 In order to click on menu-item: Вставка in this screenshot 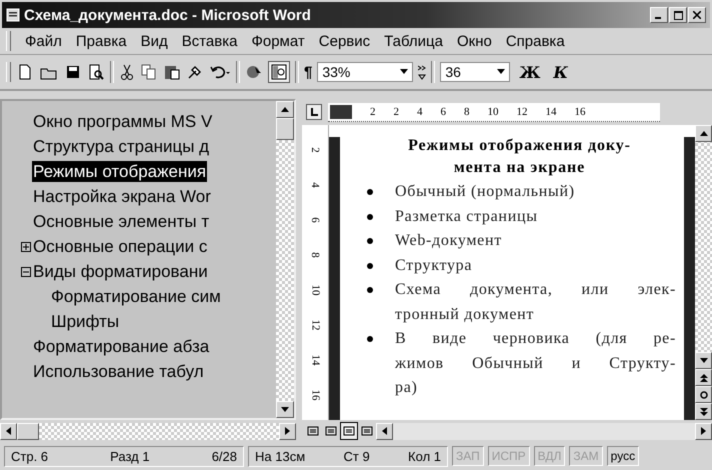, I will do `click(210, 41)`.